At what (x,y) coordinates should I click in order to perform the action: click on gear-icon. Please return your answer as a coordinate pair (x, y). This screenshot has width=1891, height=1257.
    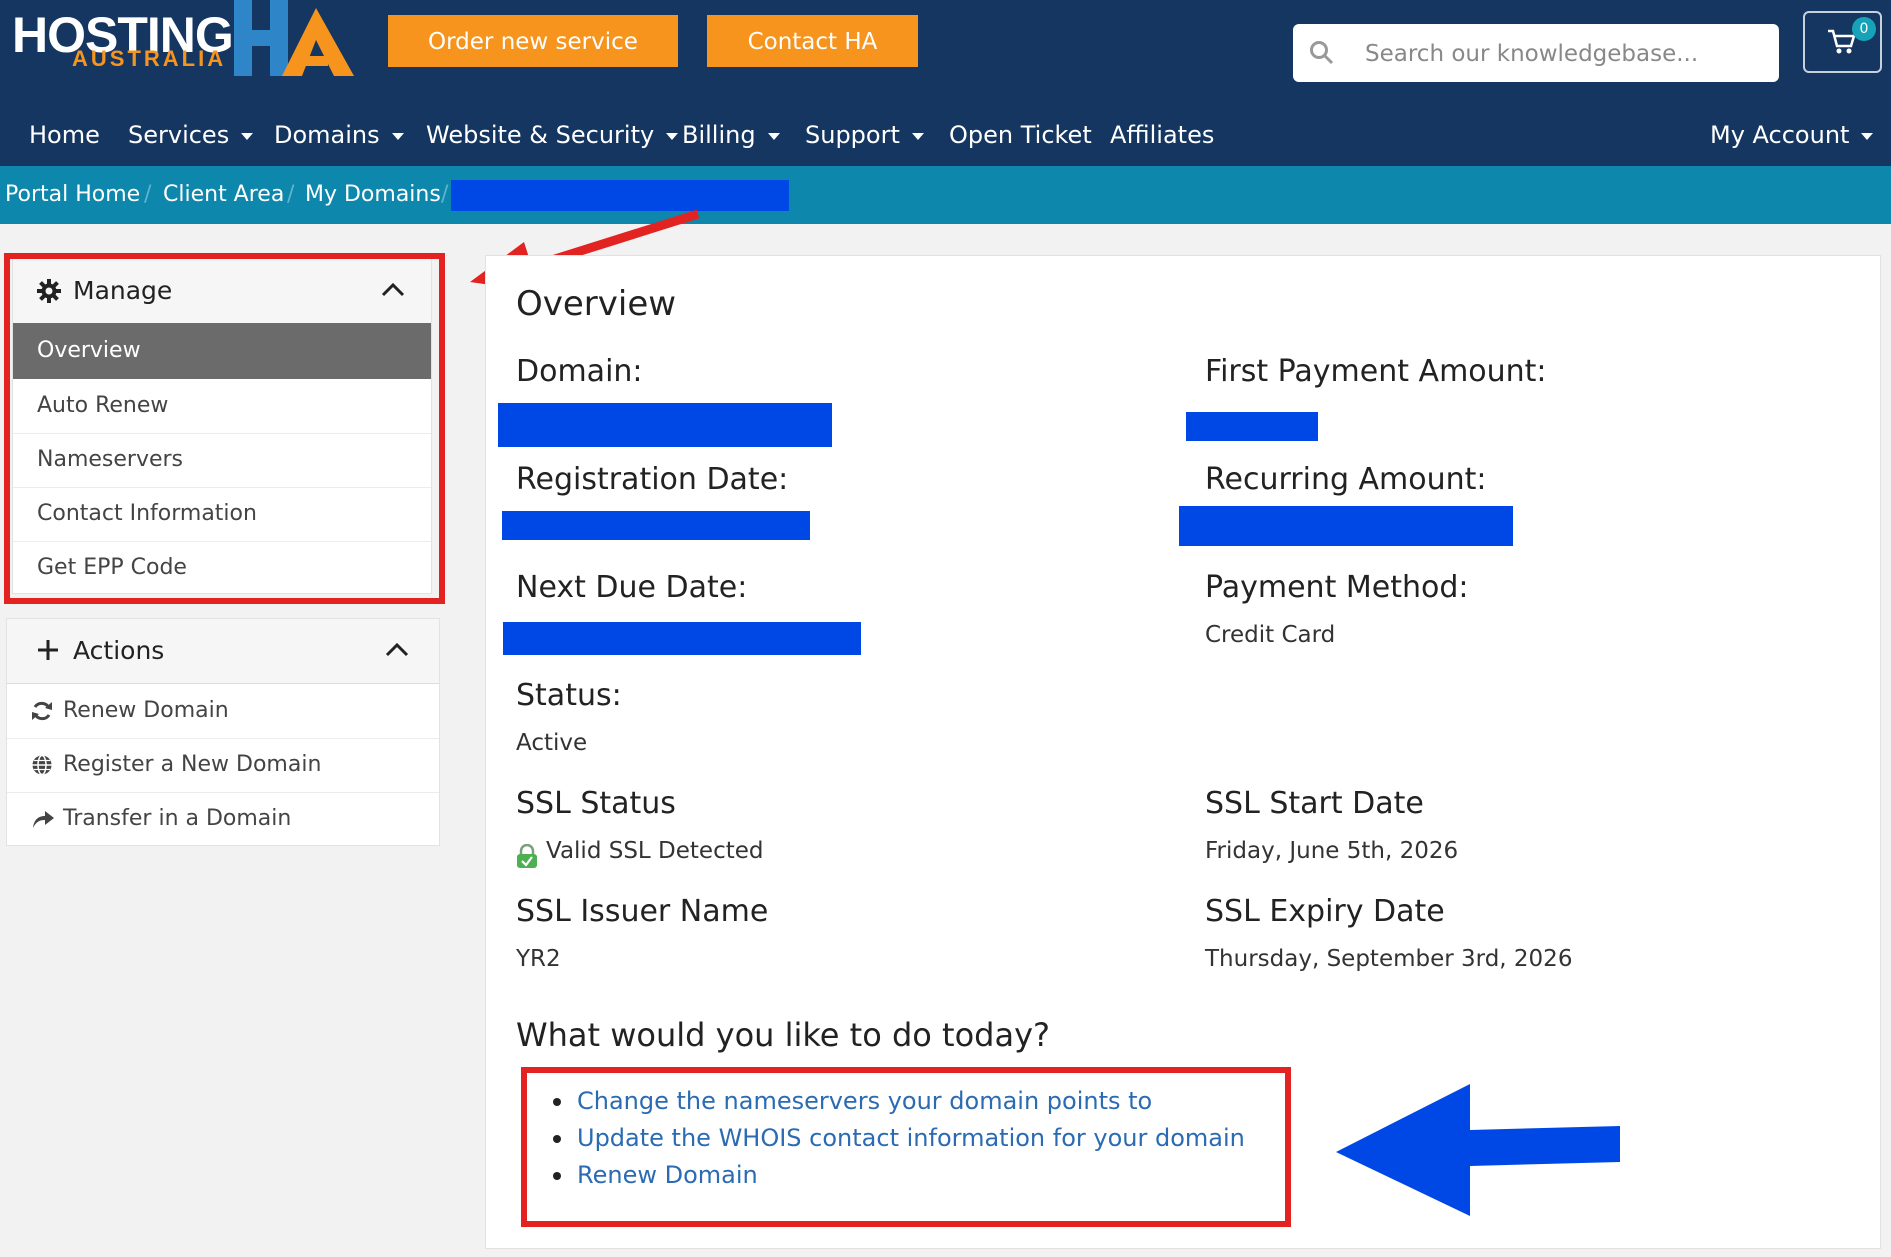
    Looking at the image, I should click on (49, 291).